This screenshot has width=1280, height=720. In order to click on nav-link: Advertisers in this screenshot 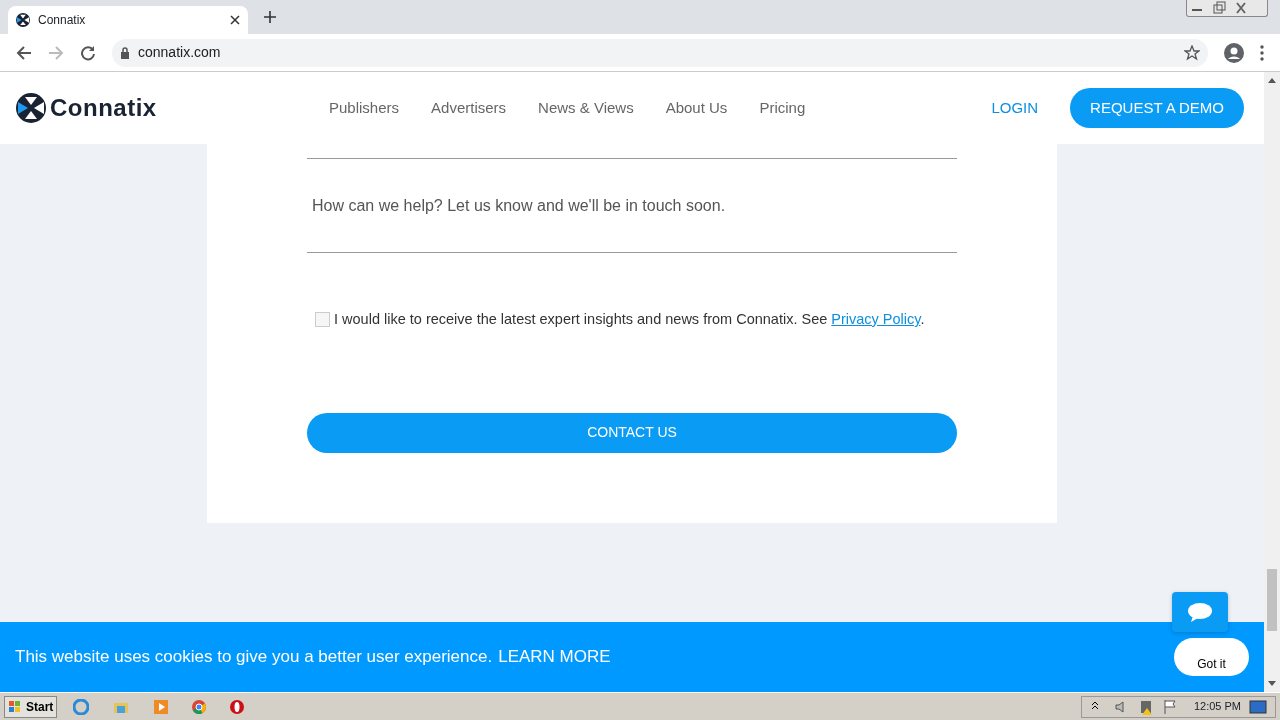, I will do `click(469, 108)`.